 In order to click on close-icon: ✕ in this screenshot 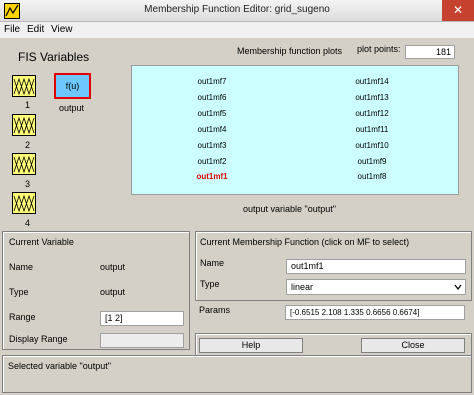, I will do `click(458, 10)`.